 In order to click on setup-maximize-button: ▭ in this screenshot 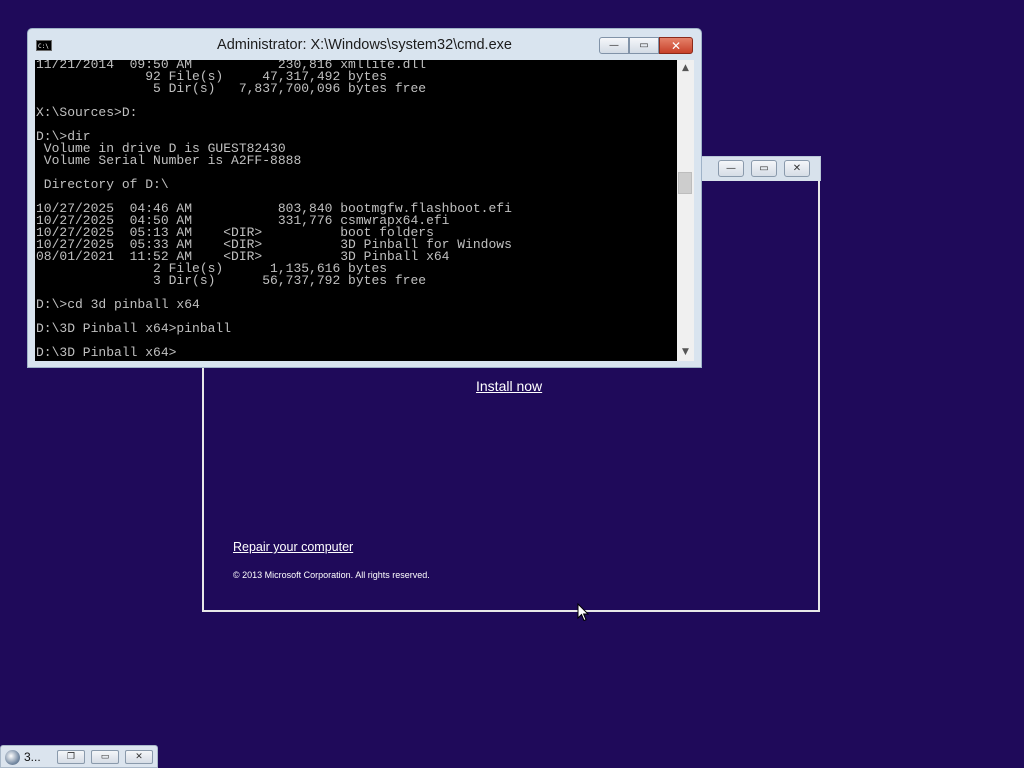, I will do `click(764, 168)`.